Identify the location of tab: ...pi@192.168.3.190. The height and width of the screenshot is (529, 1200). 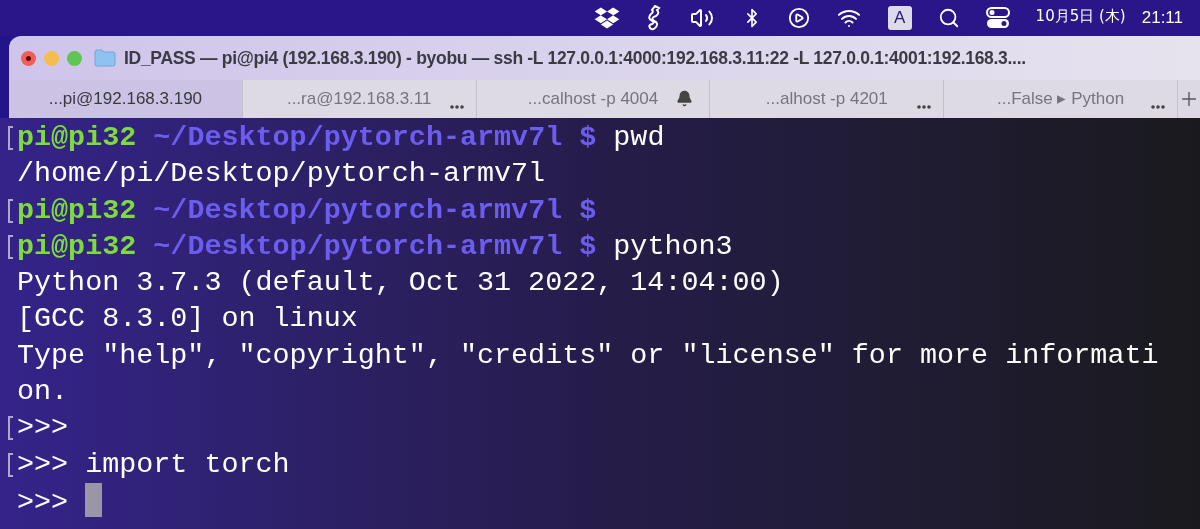
(126, 99).